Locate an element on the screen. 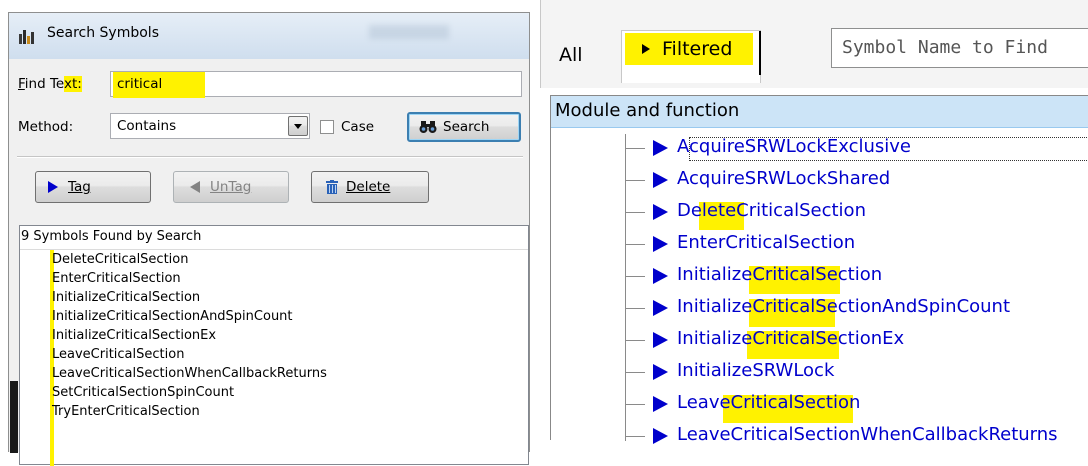 This screenshot has width=1088, height=466. tree-item: InitializeSRWLock is located at coordinates (755, 370).